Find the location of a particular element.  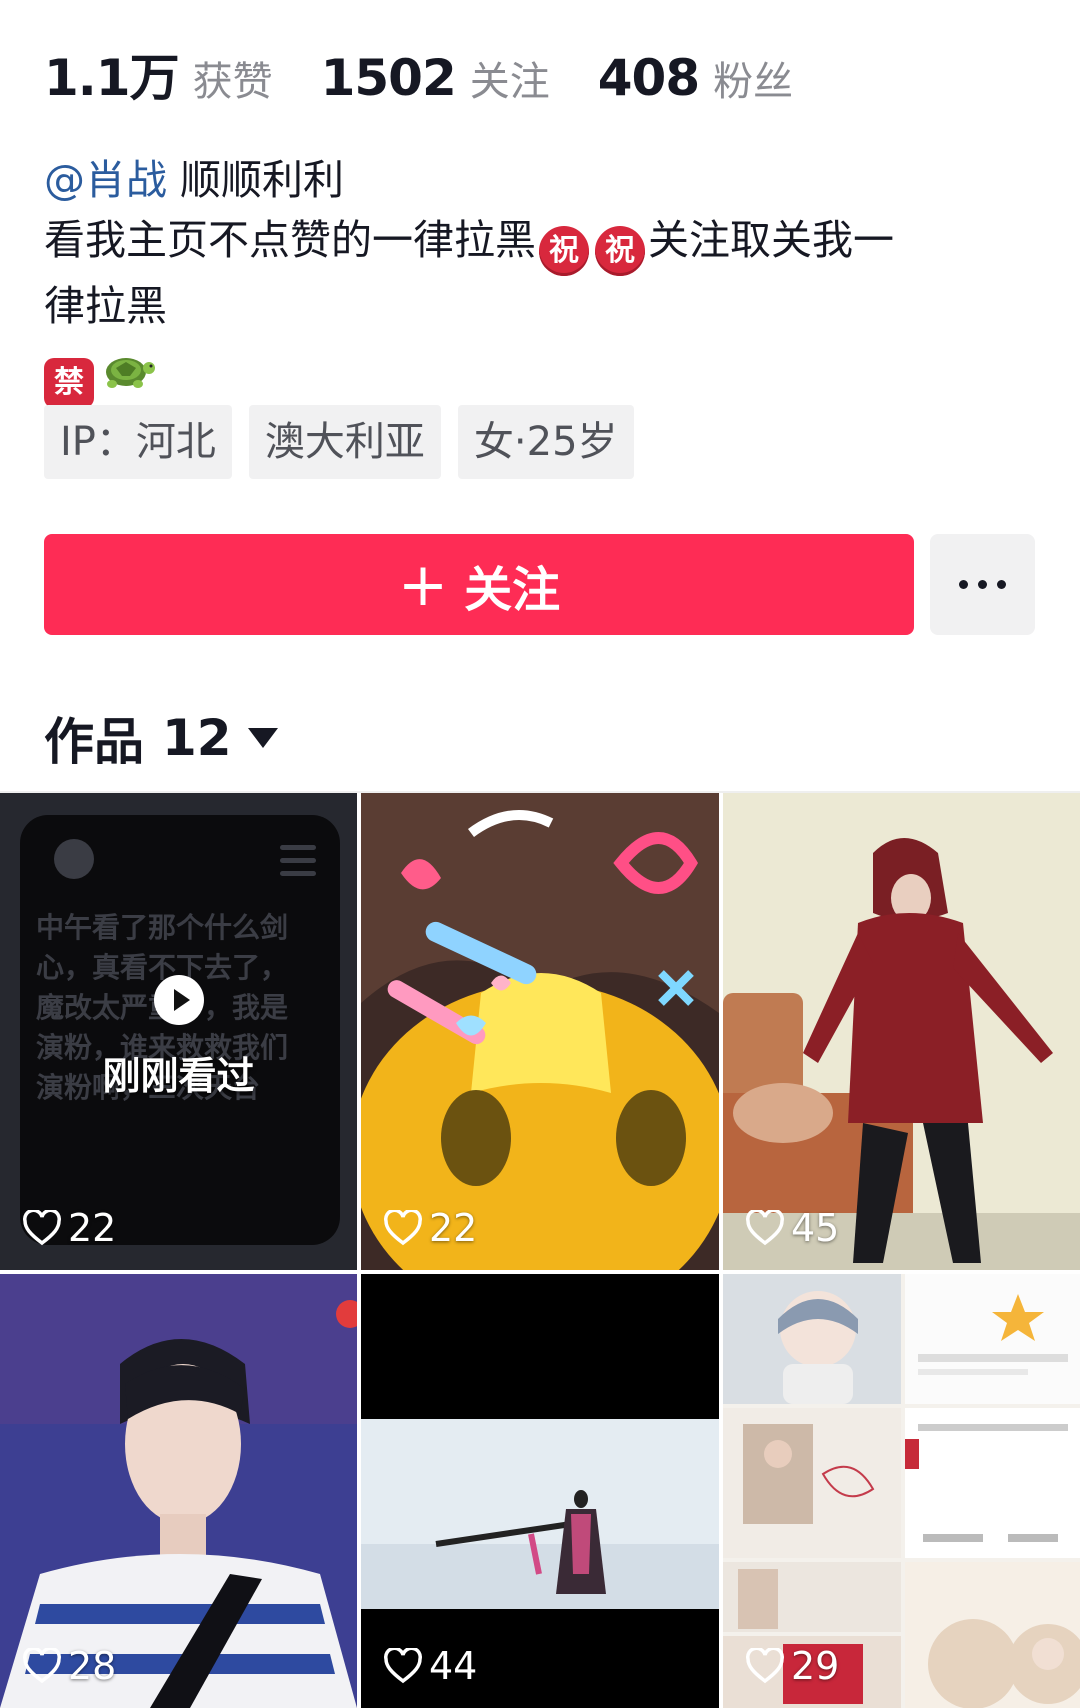

caret-down-icon is located at coordinates (262, 738).